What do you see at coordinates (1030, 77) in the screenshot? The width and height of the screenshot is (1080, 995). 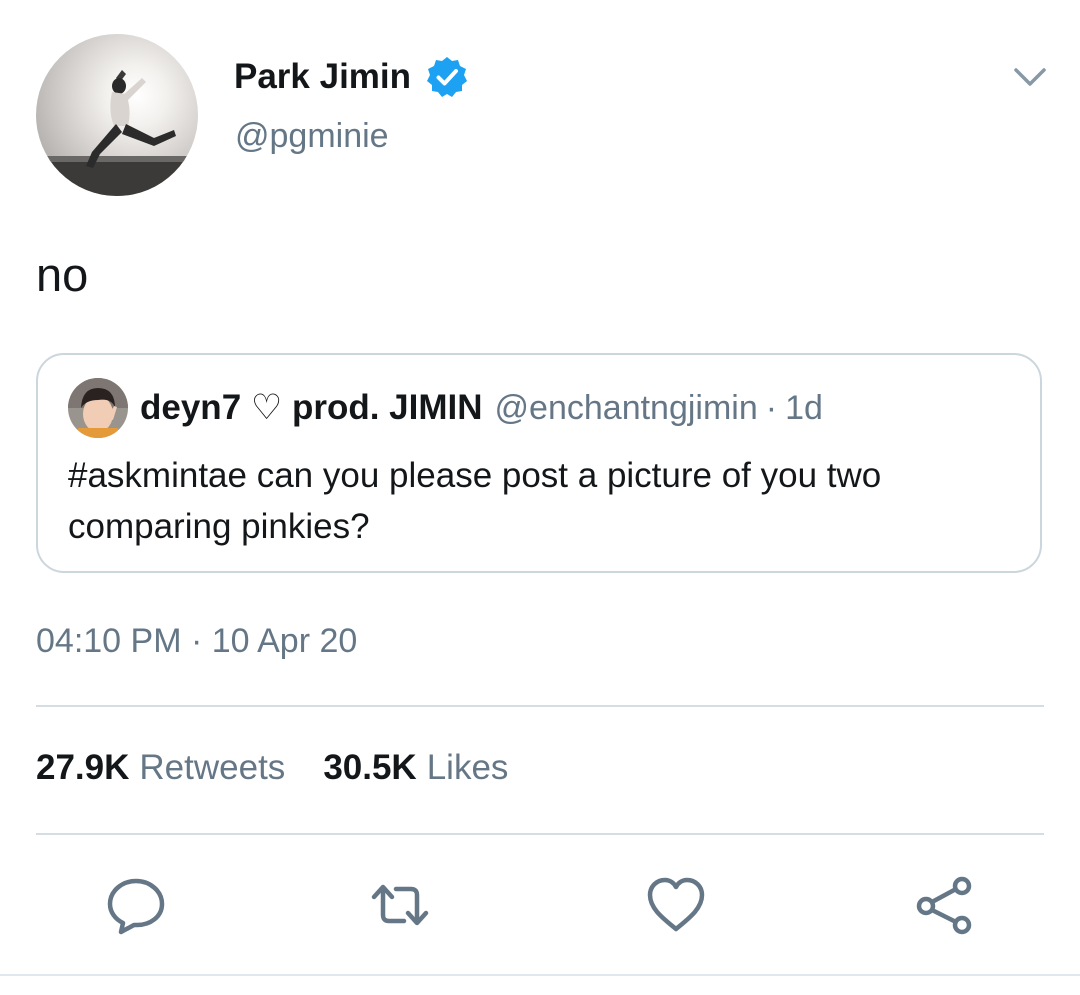 I see `chevron-down-icon` at bounding box center [1030, 77].